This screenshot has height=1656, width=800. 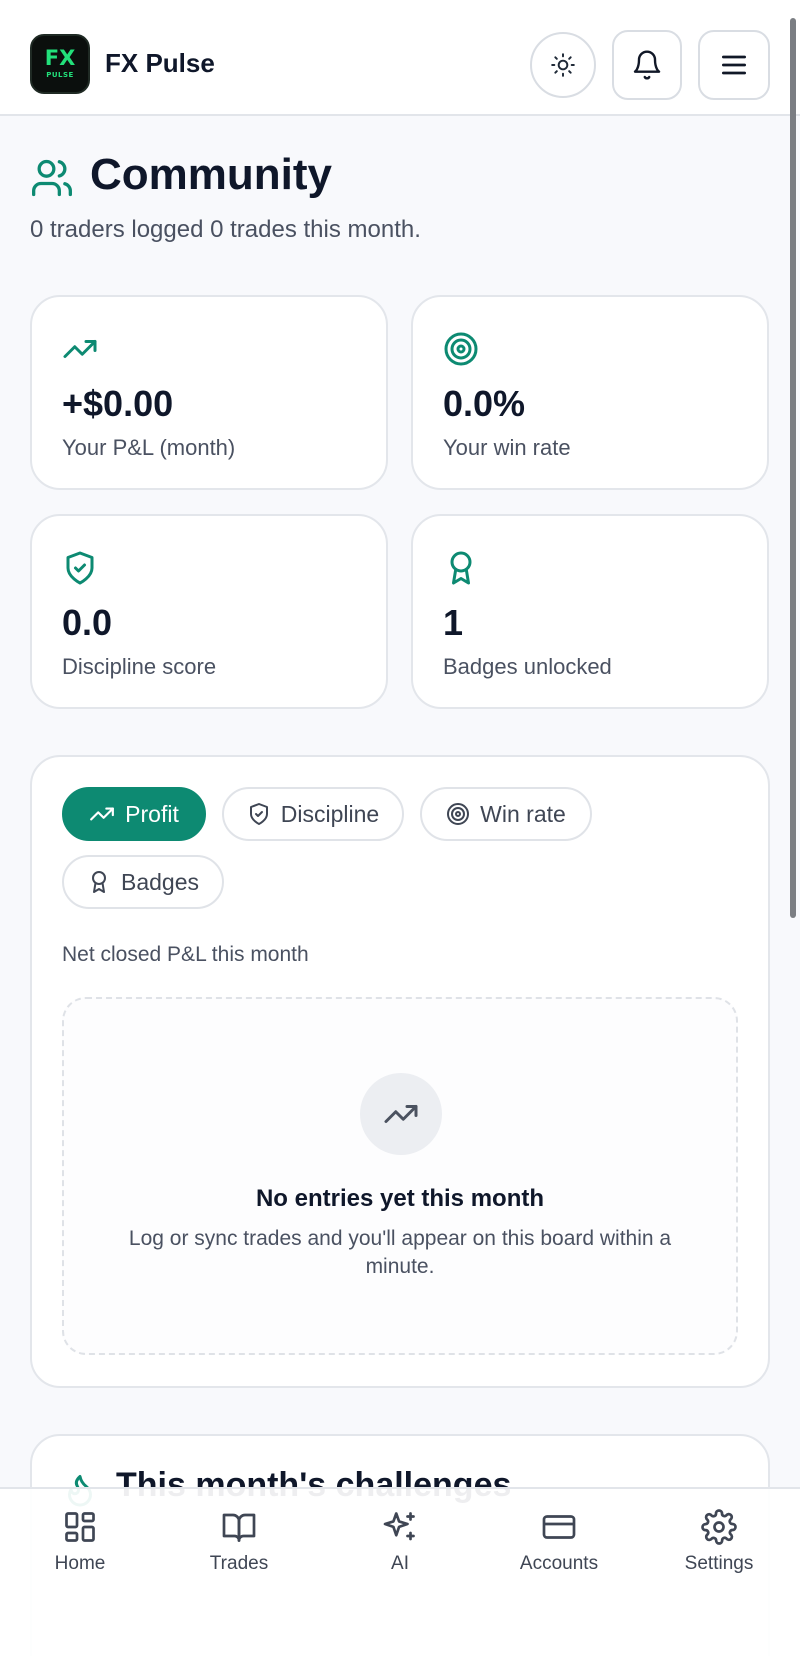 What do you see at coordinates (507, 447) in the screenshot?
I see `stat-label: Your win rate` at bounding box center [507, 447].